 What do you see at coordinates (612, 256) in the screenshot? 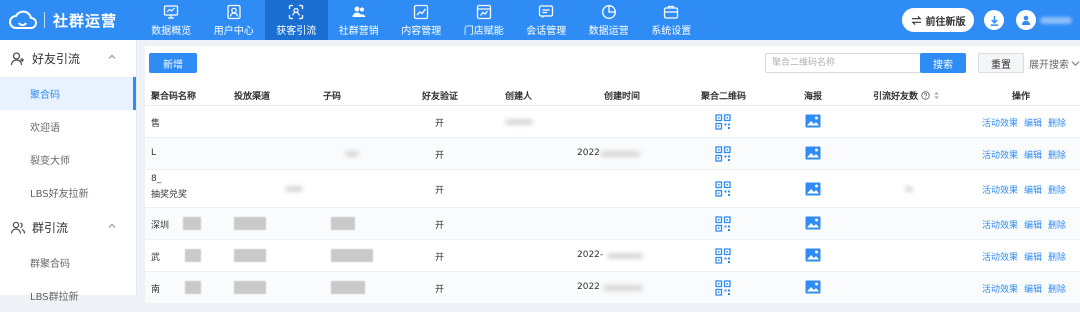
I see `table-row: 武 开 2022- 活动效果 编辑 删除` at bounding box center [612, 256].